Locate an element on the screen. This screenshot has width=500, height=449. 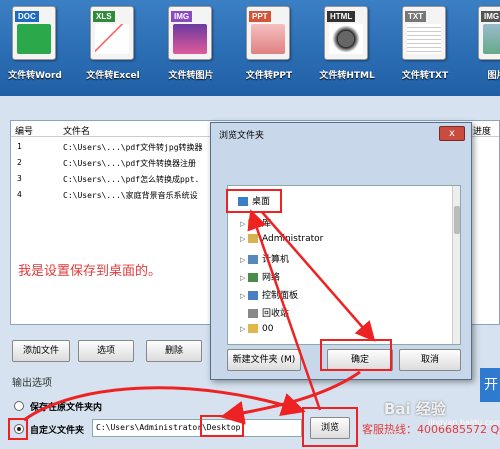
add-file-button: 添加文件 is located at coordinates (41, 351).